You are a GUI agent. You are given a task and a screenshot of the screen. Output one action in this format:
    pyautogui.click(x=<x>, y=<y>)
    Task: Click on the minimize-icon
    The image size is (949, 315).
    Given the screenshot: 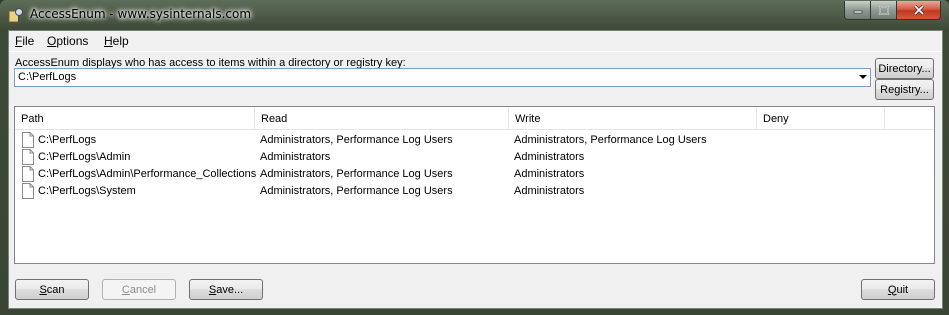 What is the action you would take?
    pyautogui.click(x=857, y=12)
    